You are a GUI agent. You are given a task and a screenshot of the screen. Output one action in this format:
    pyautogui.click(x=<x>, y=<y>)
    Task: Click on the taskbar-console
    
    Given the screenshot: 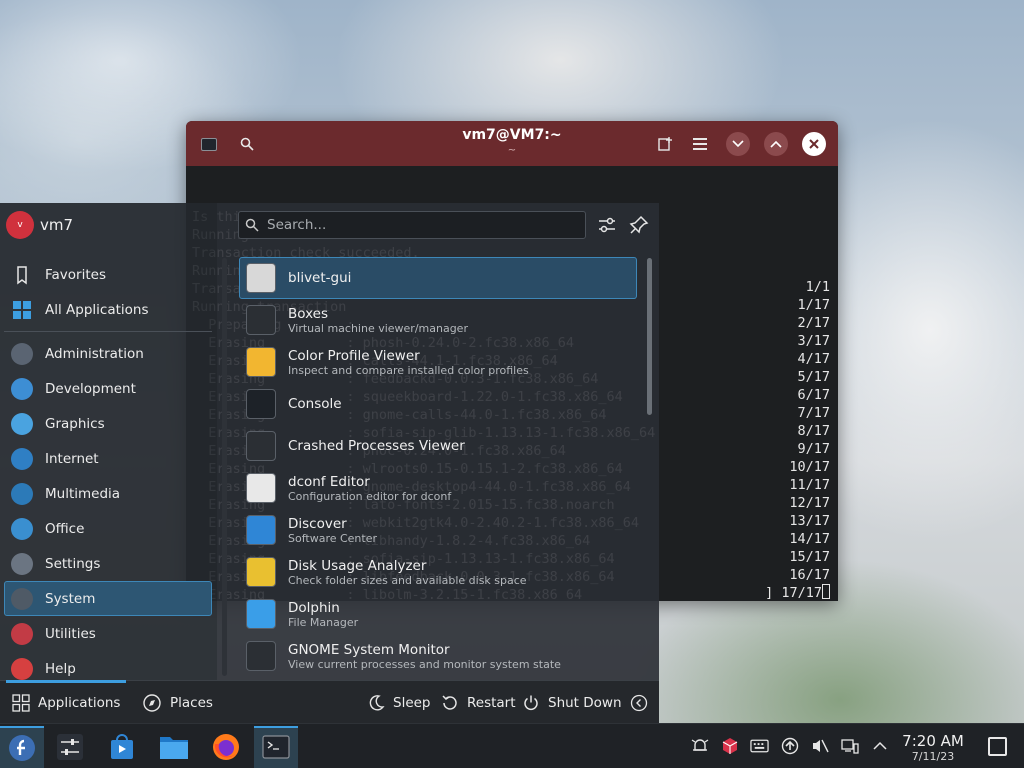 What is the action you would take?
    pyautogui.click(x=276, y=747)
    